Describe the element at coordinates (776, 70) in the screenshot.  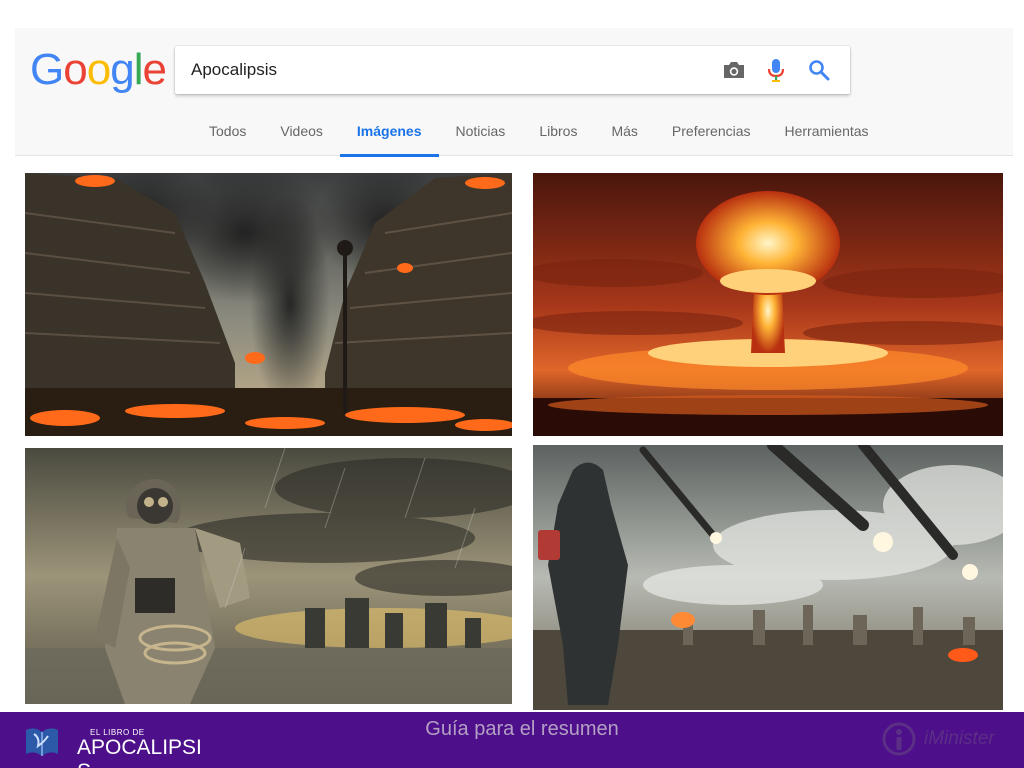
I see `microphone-icon` at that location.